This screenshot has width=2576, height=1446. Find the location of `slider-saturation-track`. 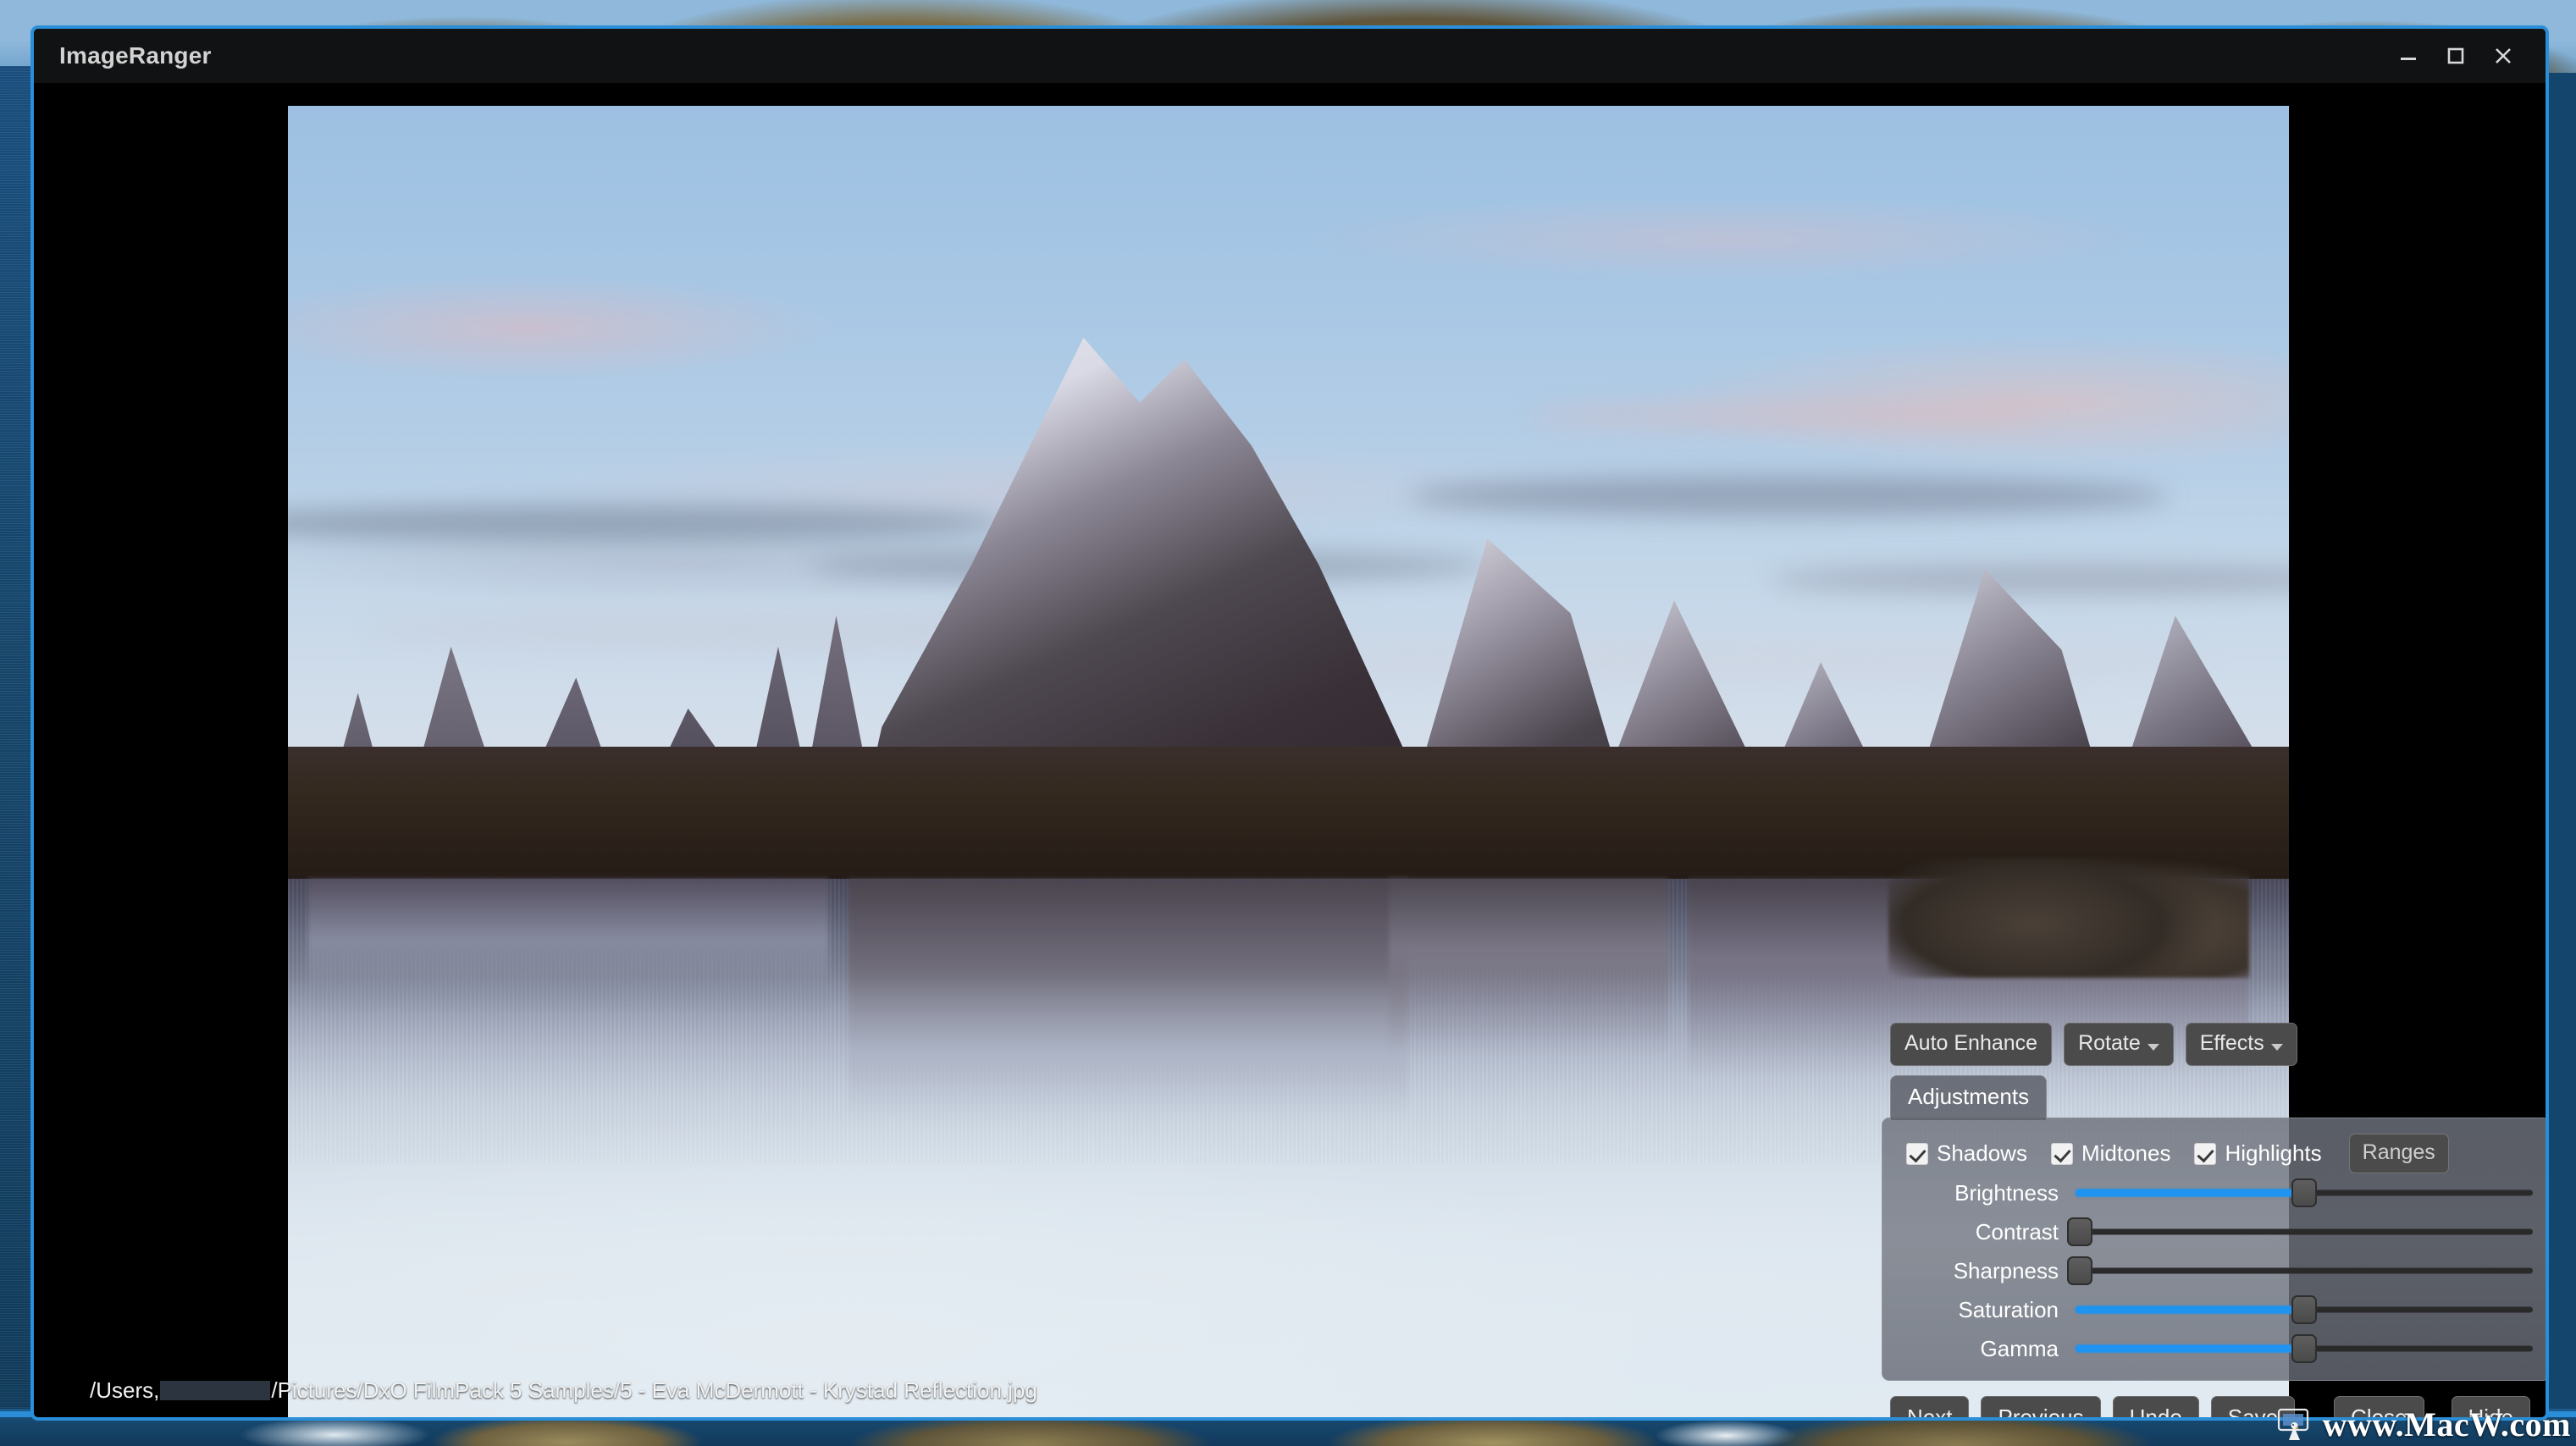

slider-saturation-track is located at coordinates (2304, 1309).